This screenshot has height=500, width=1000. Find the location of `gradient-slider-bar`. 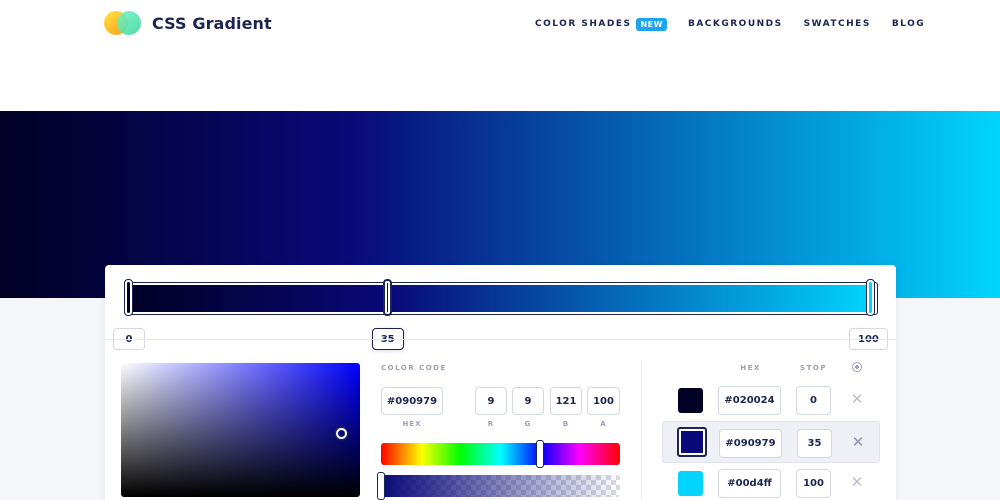

gradient-slider-bar is located at coordinates (501, 298).